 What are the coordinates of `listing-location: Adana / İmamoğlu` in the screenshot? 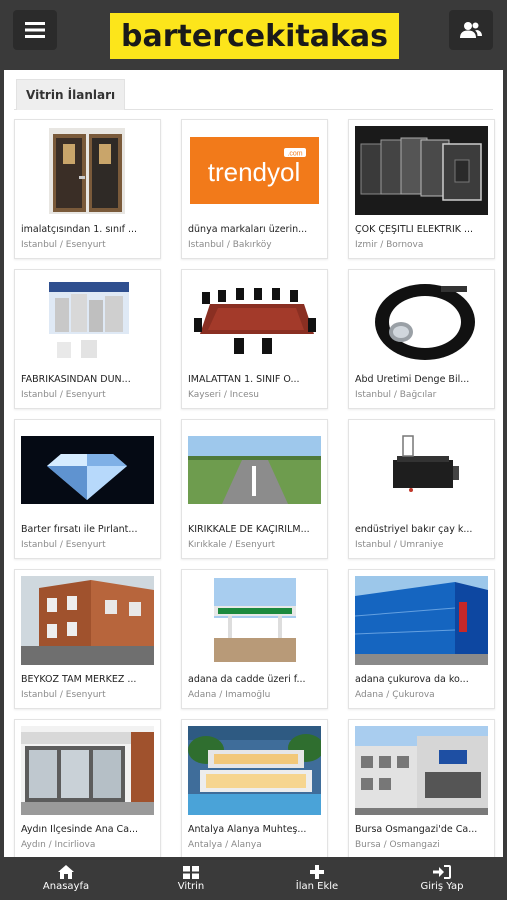 It's located at (229, 695).